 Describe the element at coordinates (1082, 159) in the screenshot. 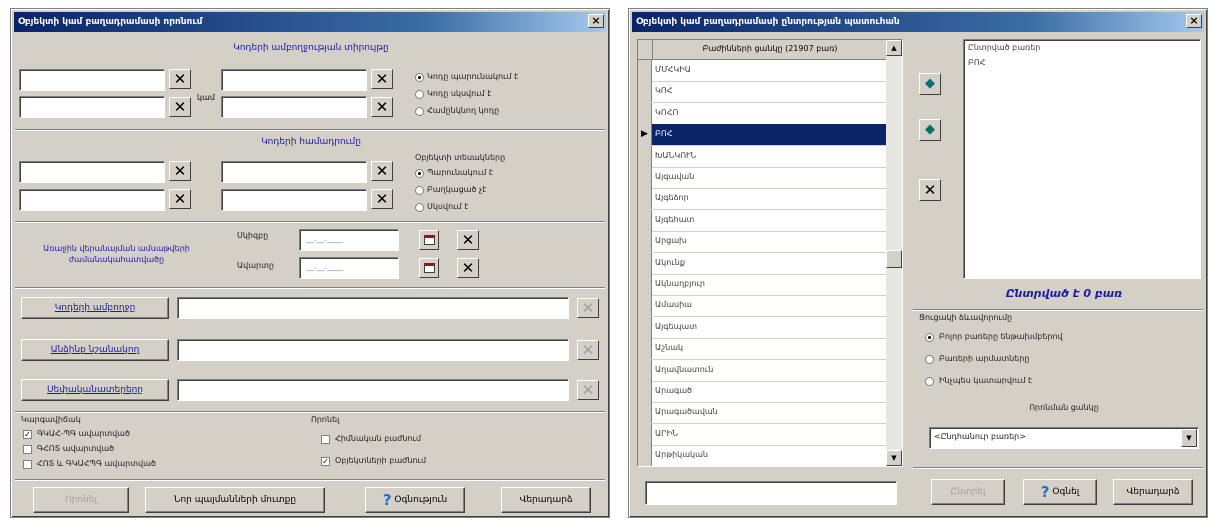

I see `selected-list: Ընտրված բառեր ԲՈՀ` at that location.